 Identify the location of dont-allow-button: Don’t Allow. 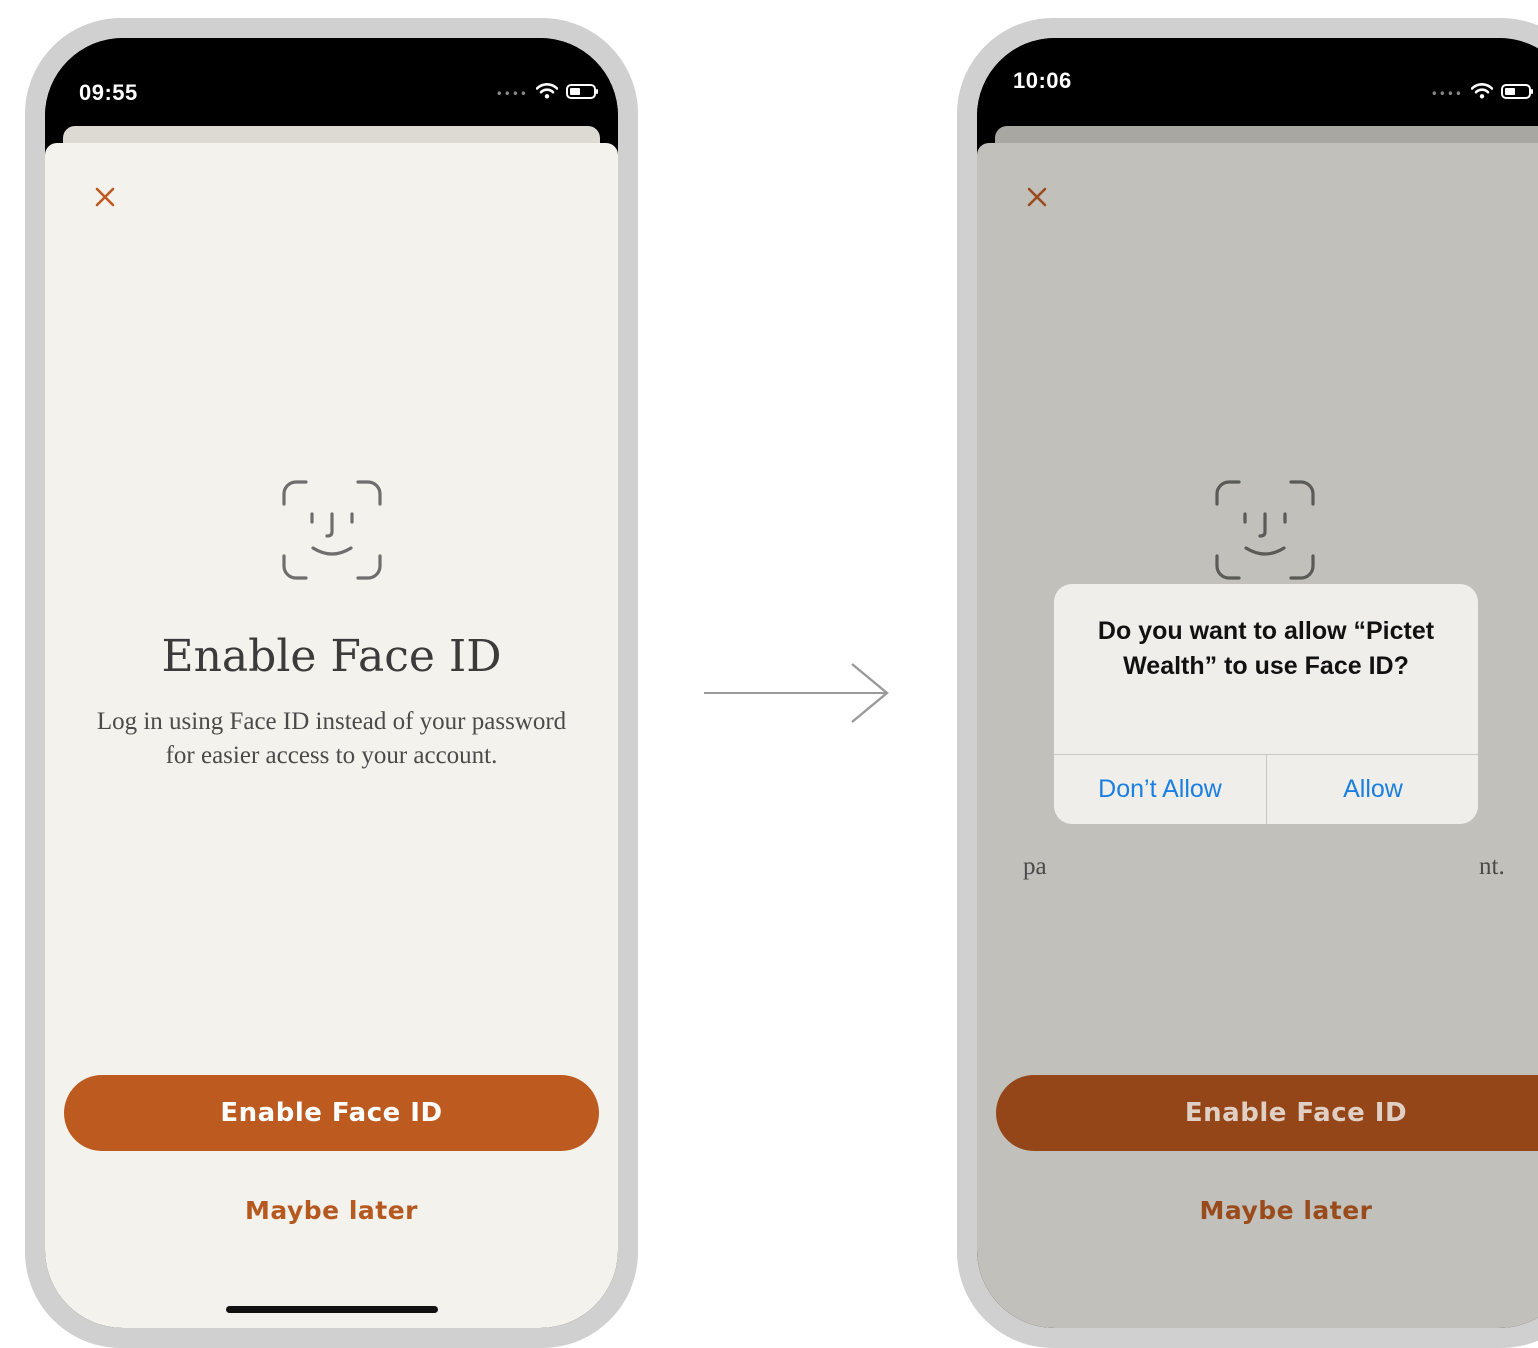
(1160, 789).